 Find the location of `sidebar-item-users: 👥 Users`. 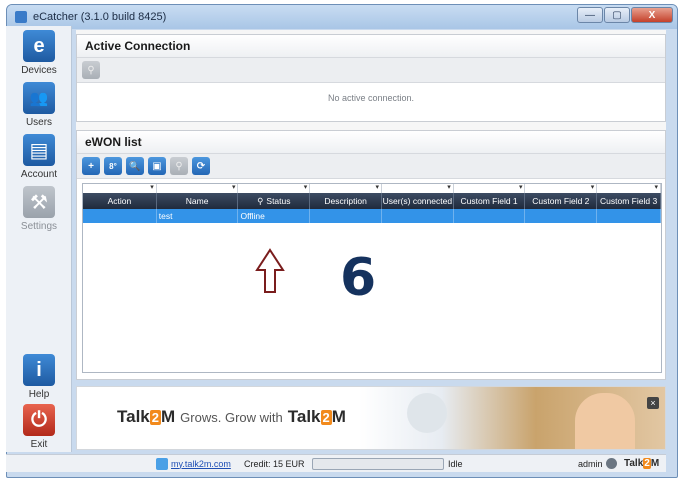

sidebar-item-users: 👥 Users is located at coordinates (39, 105).